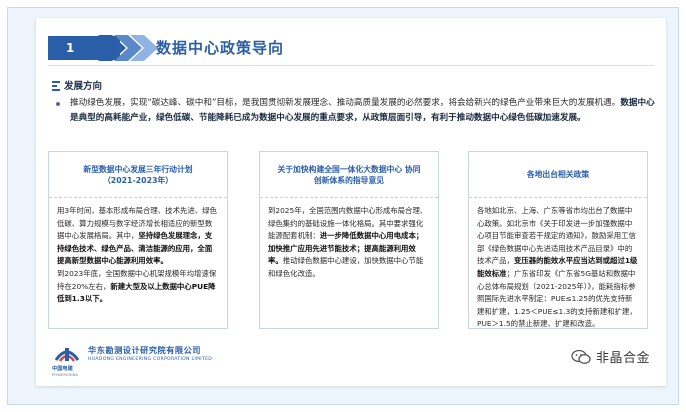 The height and width of the screenshot is (412, 686). Describe the element at coordinates (138, 180) in the screenshot. I see `card-subtitle: （2021-2023年）` at that location.